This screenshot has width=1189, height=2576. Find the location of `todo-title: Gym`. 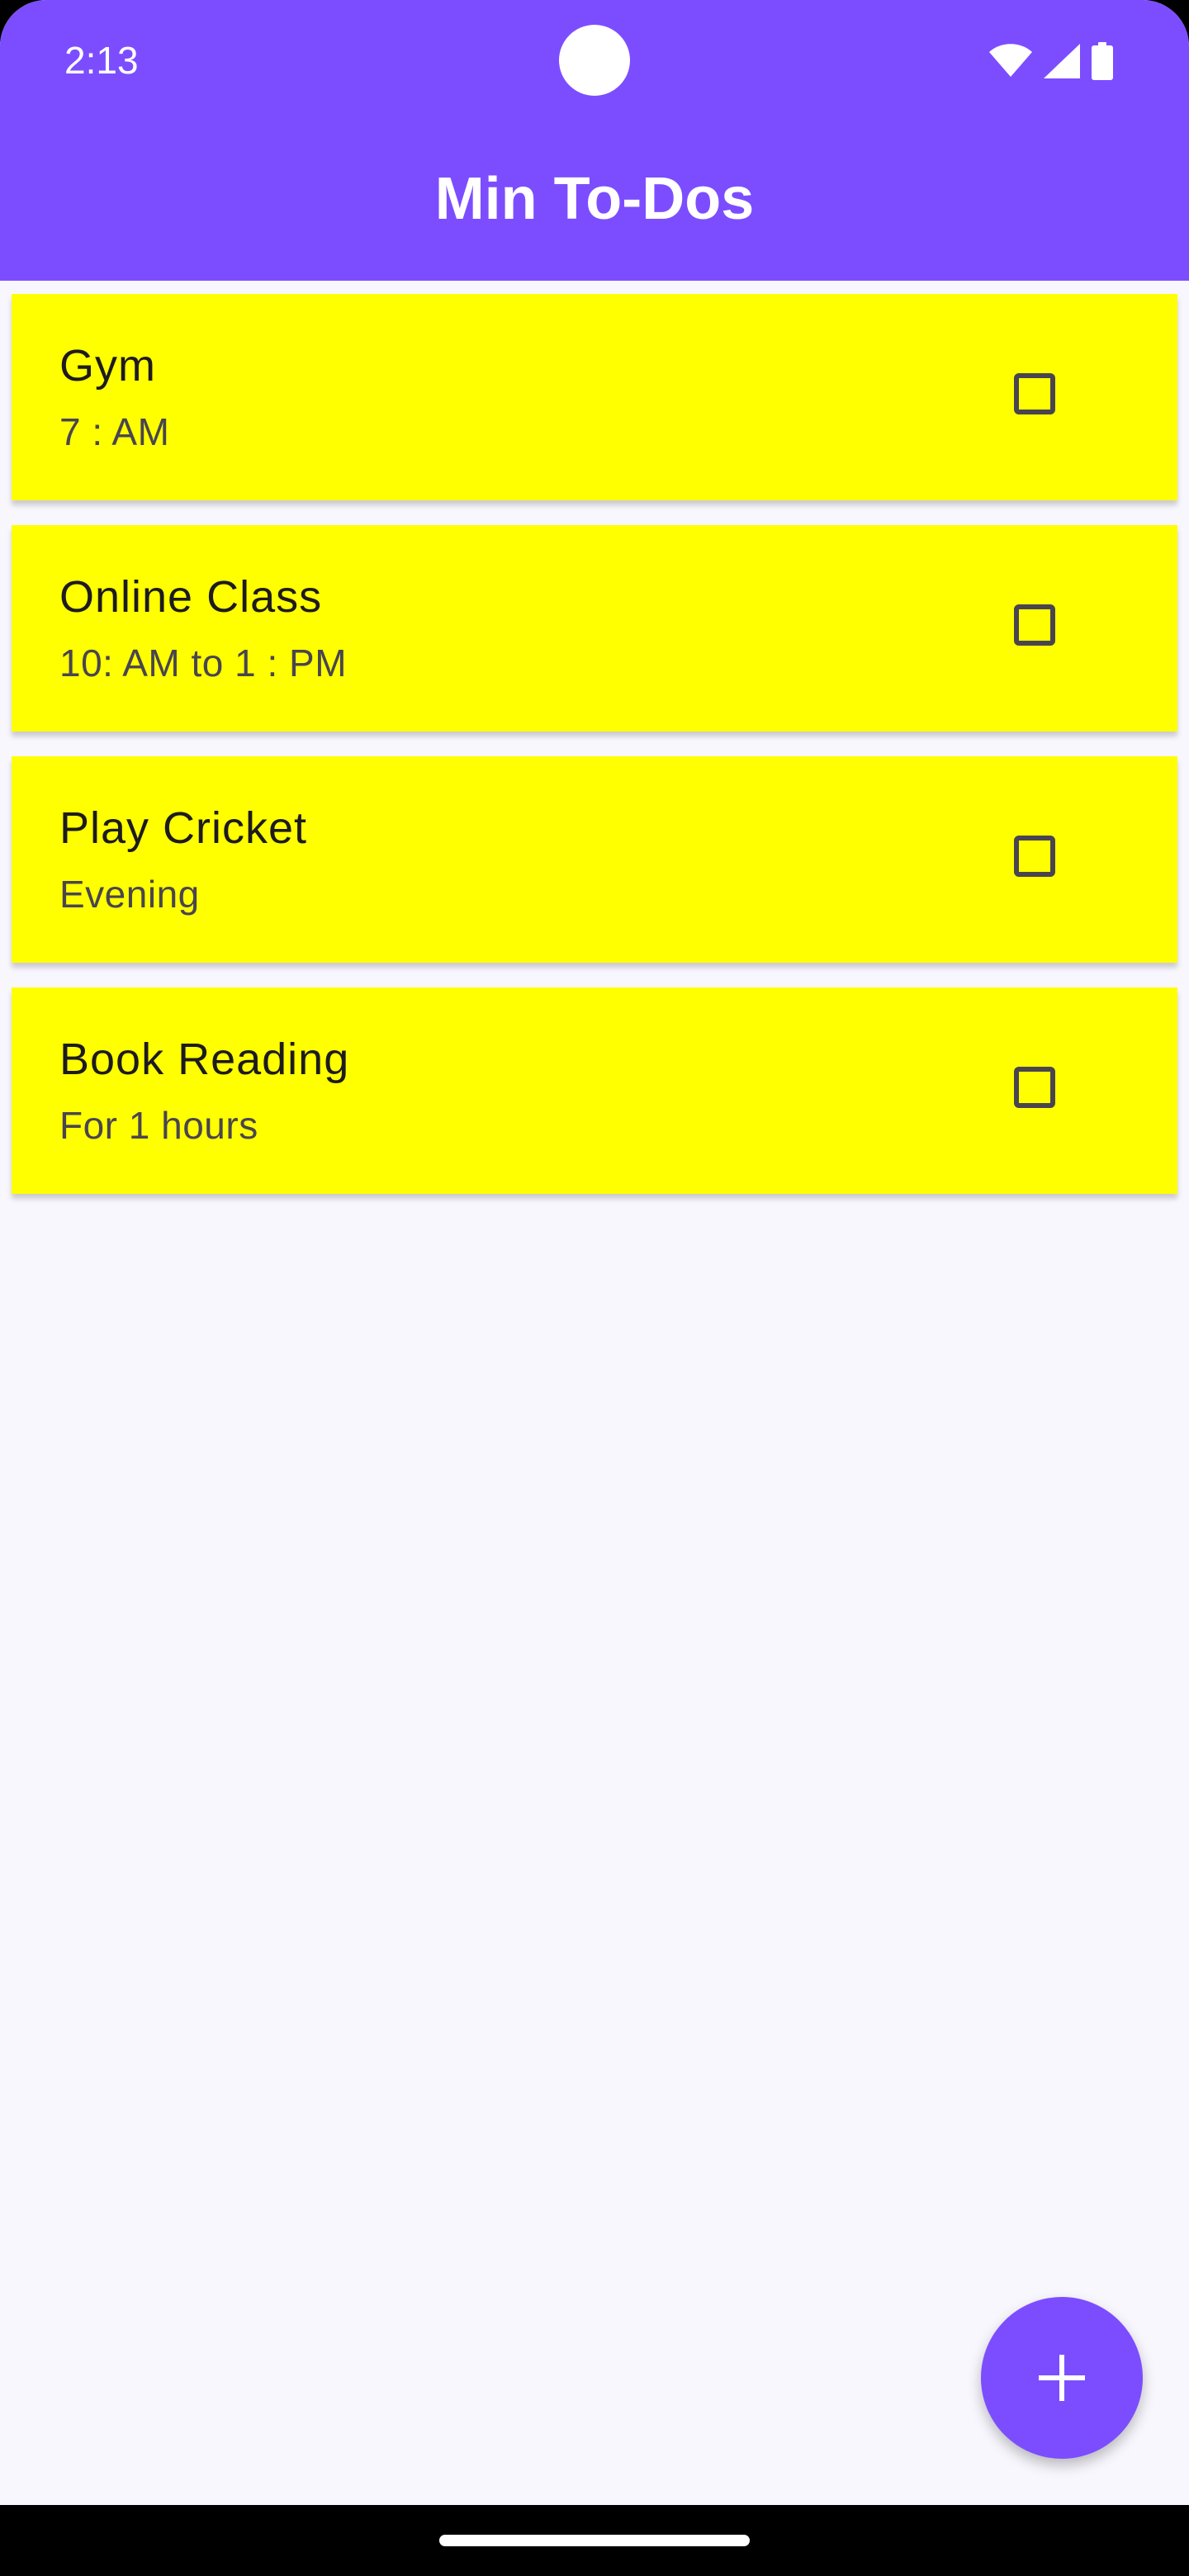

todo-title: Gym is located at coordinates (107, 366).